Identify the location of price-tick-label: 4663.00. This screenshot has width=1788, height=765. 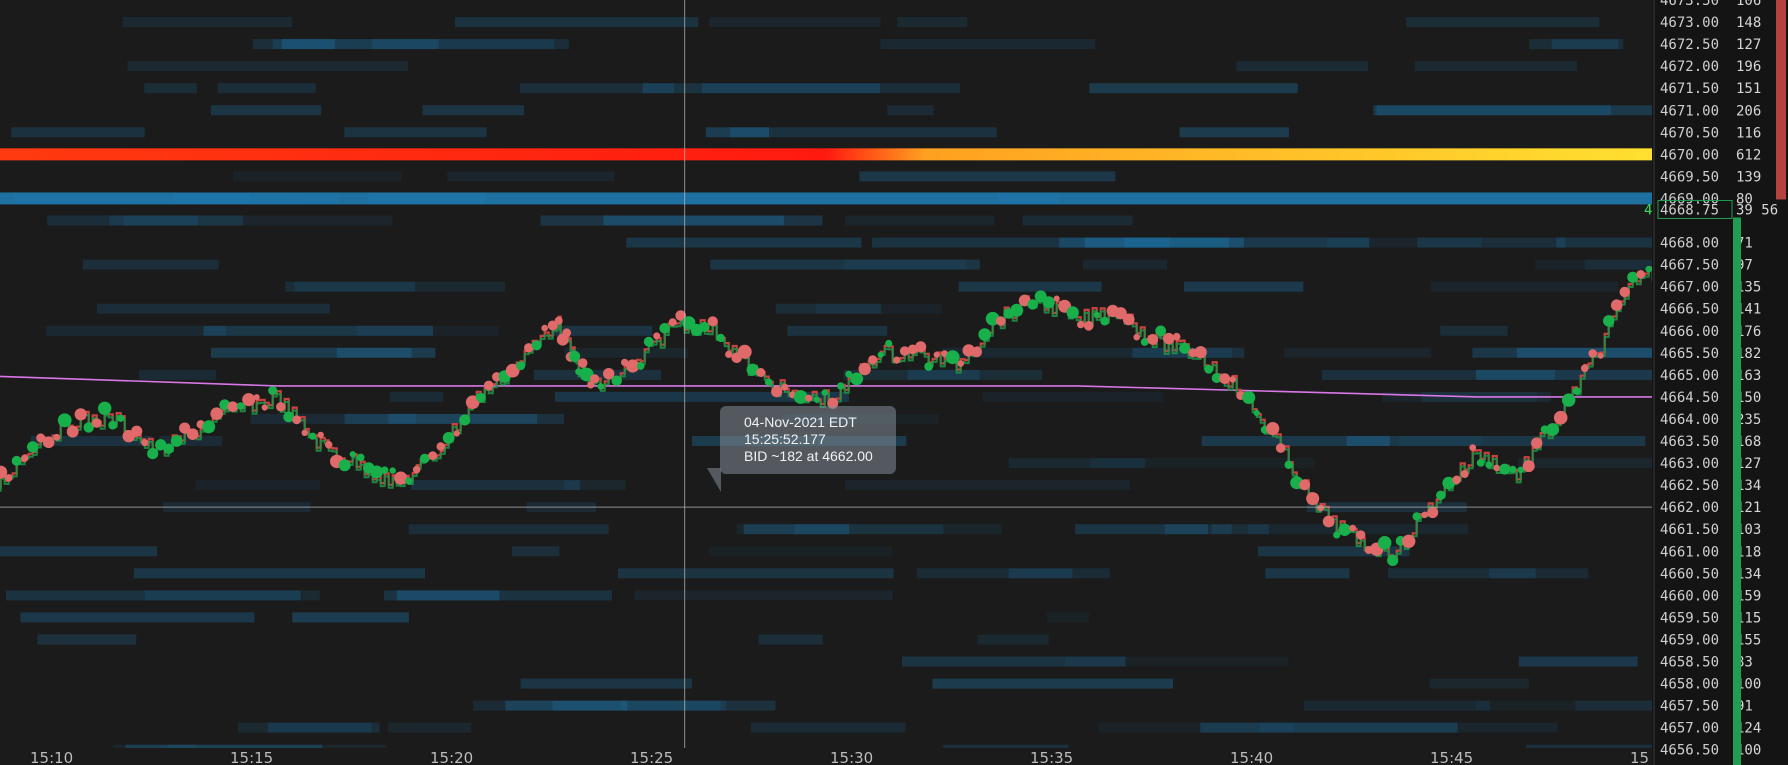
(1689, 464).